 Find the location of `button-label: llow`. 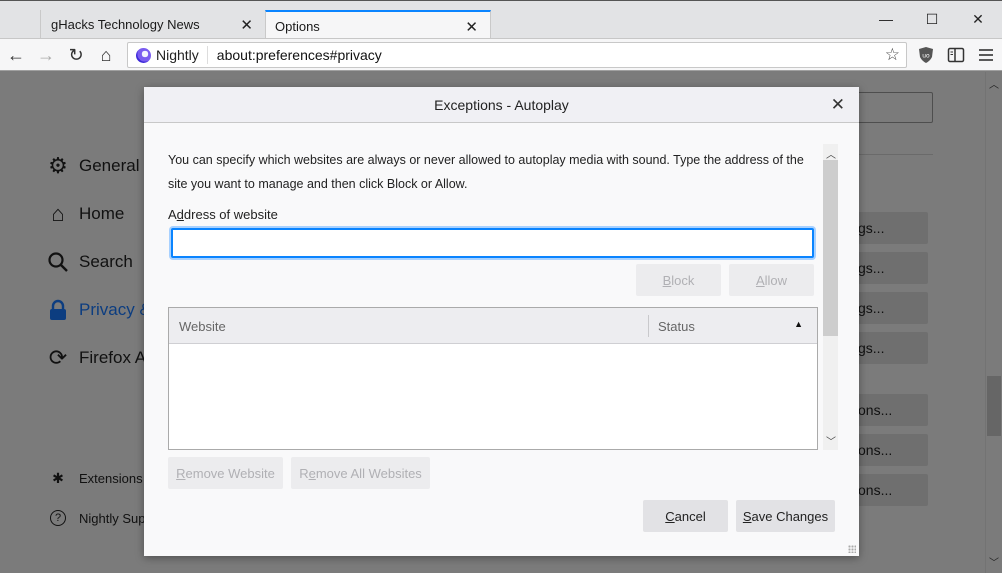

button-label: llow is located at coordinates (776, 280).